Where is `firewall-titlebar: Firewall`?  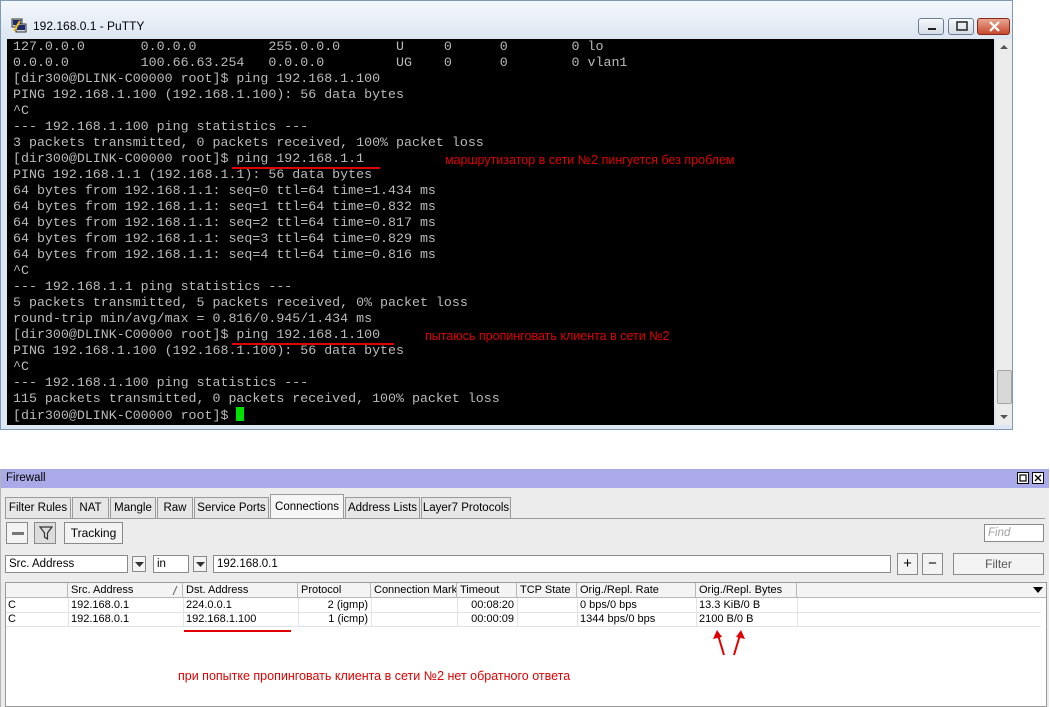 firewall-titlebar: Firewall is located at coordinates (525, 478).